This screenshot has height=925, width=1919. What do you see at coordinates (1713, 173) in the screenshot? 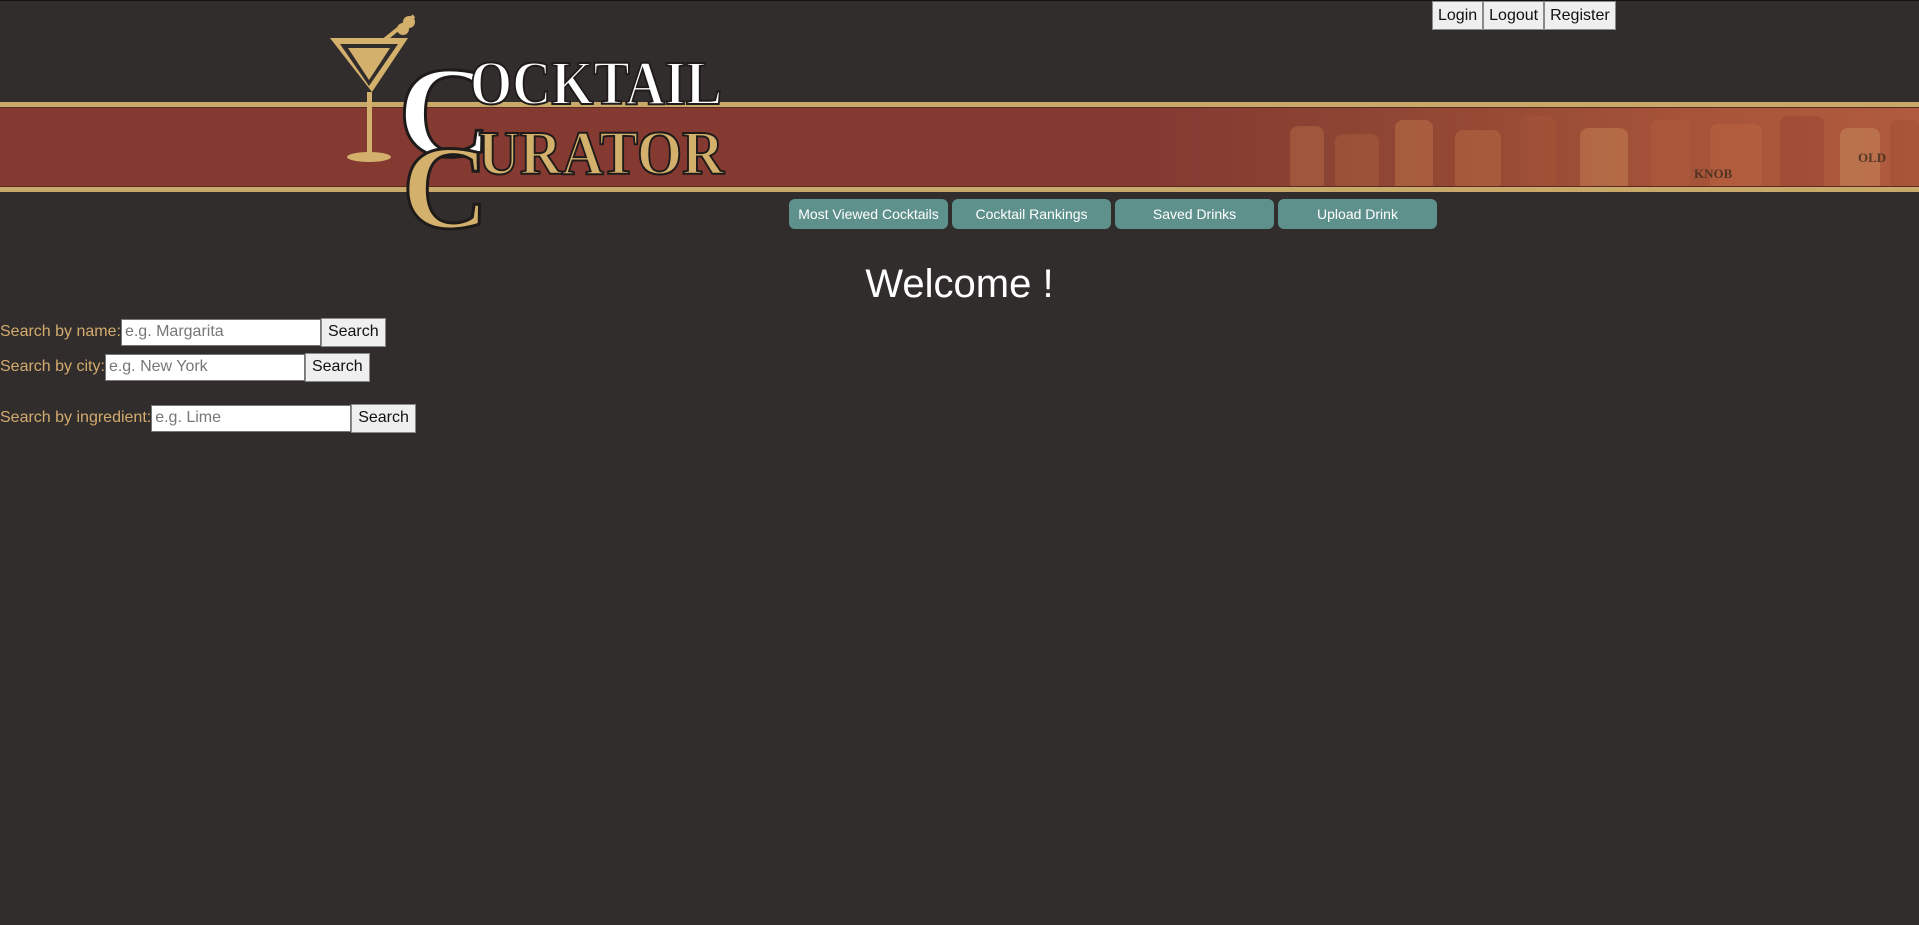
I see `bottle-label-knob: KNOB` at bounding box center [1713, 173].